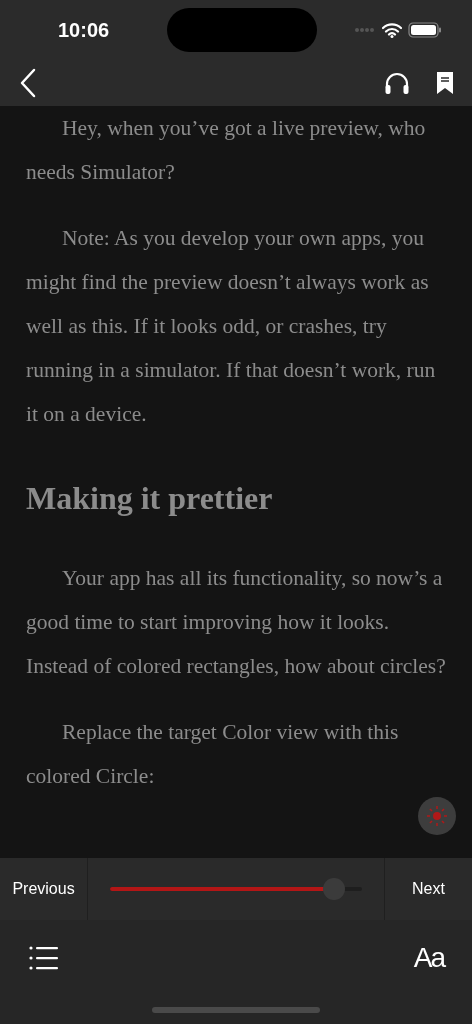 This screenshot has height=1024, width=472. Describe the element at coordinates (236, 889) in the screenshot. I see `progress-slider` at that location.